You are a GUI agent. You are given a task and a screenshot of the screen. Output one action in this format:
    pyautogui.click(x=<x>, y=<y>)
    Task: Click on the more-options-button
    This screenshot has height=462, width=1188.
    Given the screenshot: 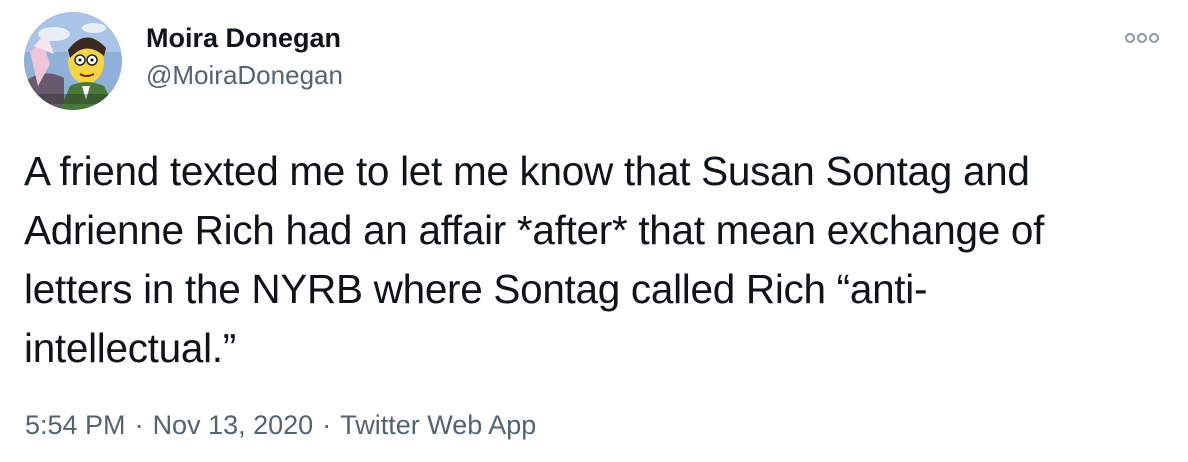 What is the action you would take?
    pyautogui.click(x=1142, y=38)
    